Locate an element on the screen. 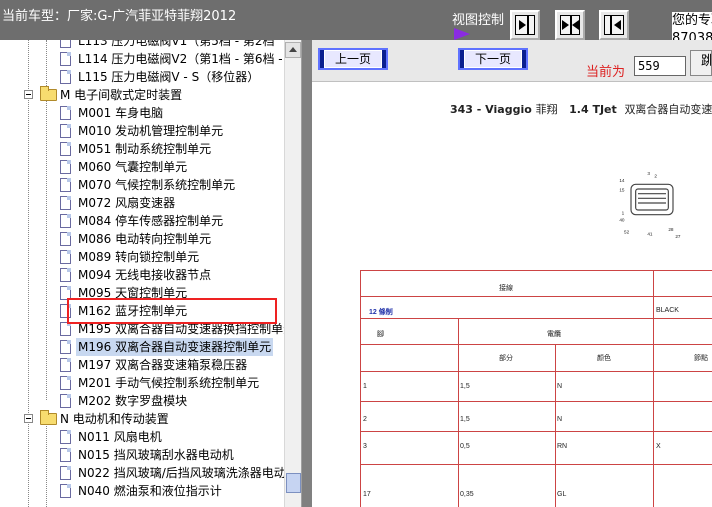  tree-leaf-item: M010 发动机管理控制单元 is located at coordinates (142, 131).